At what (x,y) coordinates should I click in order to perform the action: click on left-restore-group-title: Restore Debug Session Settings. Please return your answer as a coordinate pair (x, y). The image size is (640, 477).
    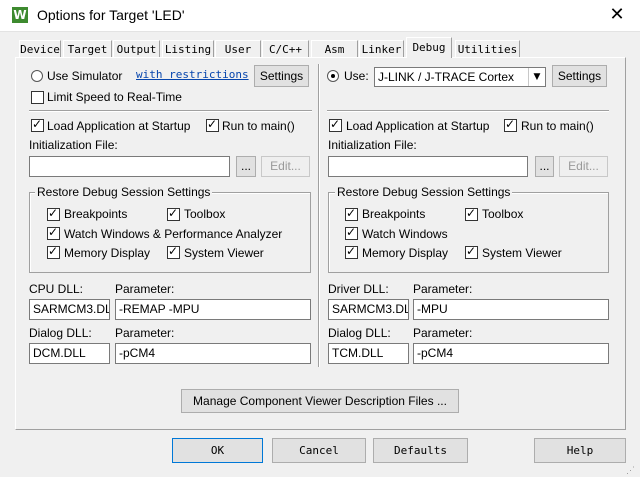
    Looking at the image, I should click on (124, 192).